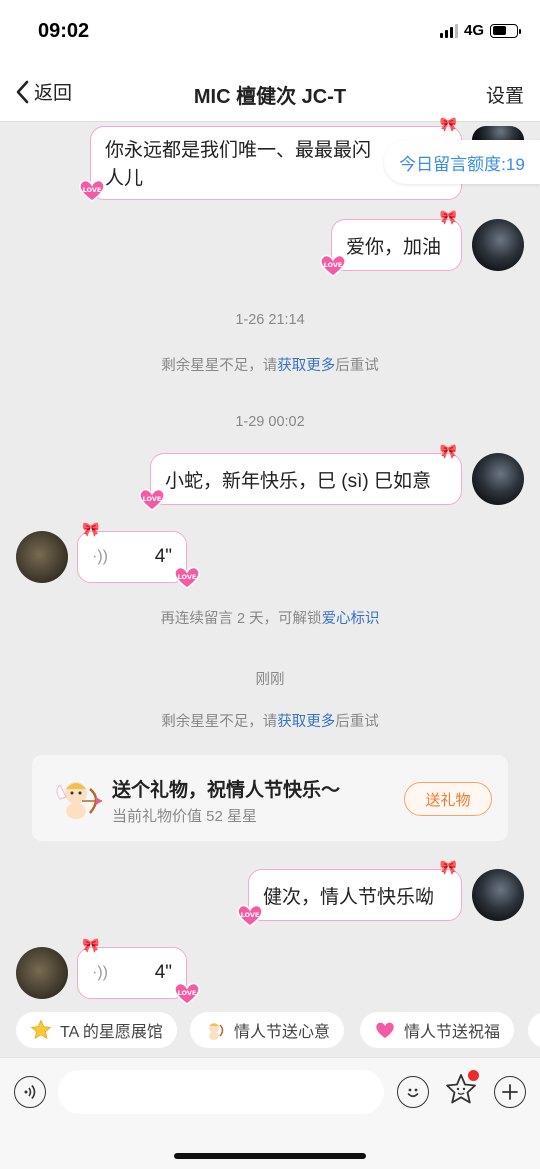  I want to click on settings-button: 设置, so click(505, 94).